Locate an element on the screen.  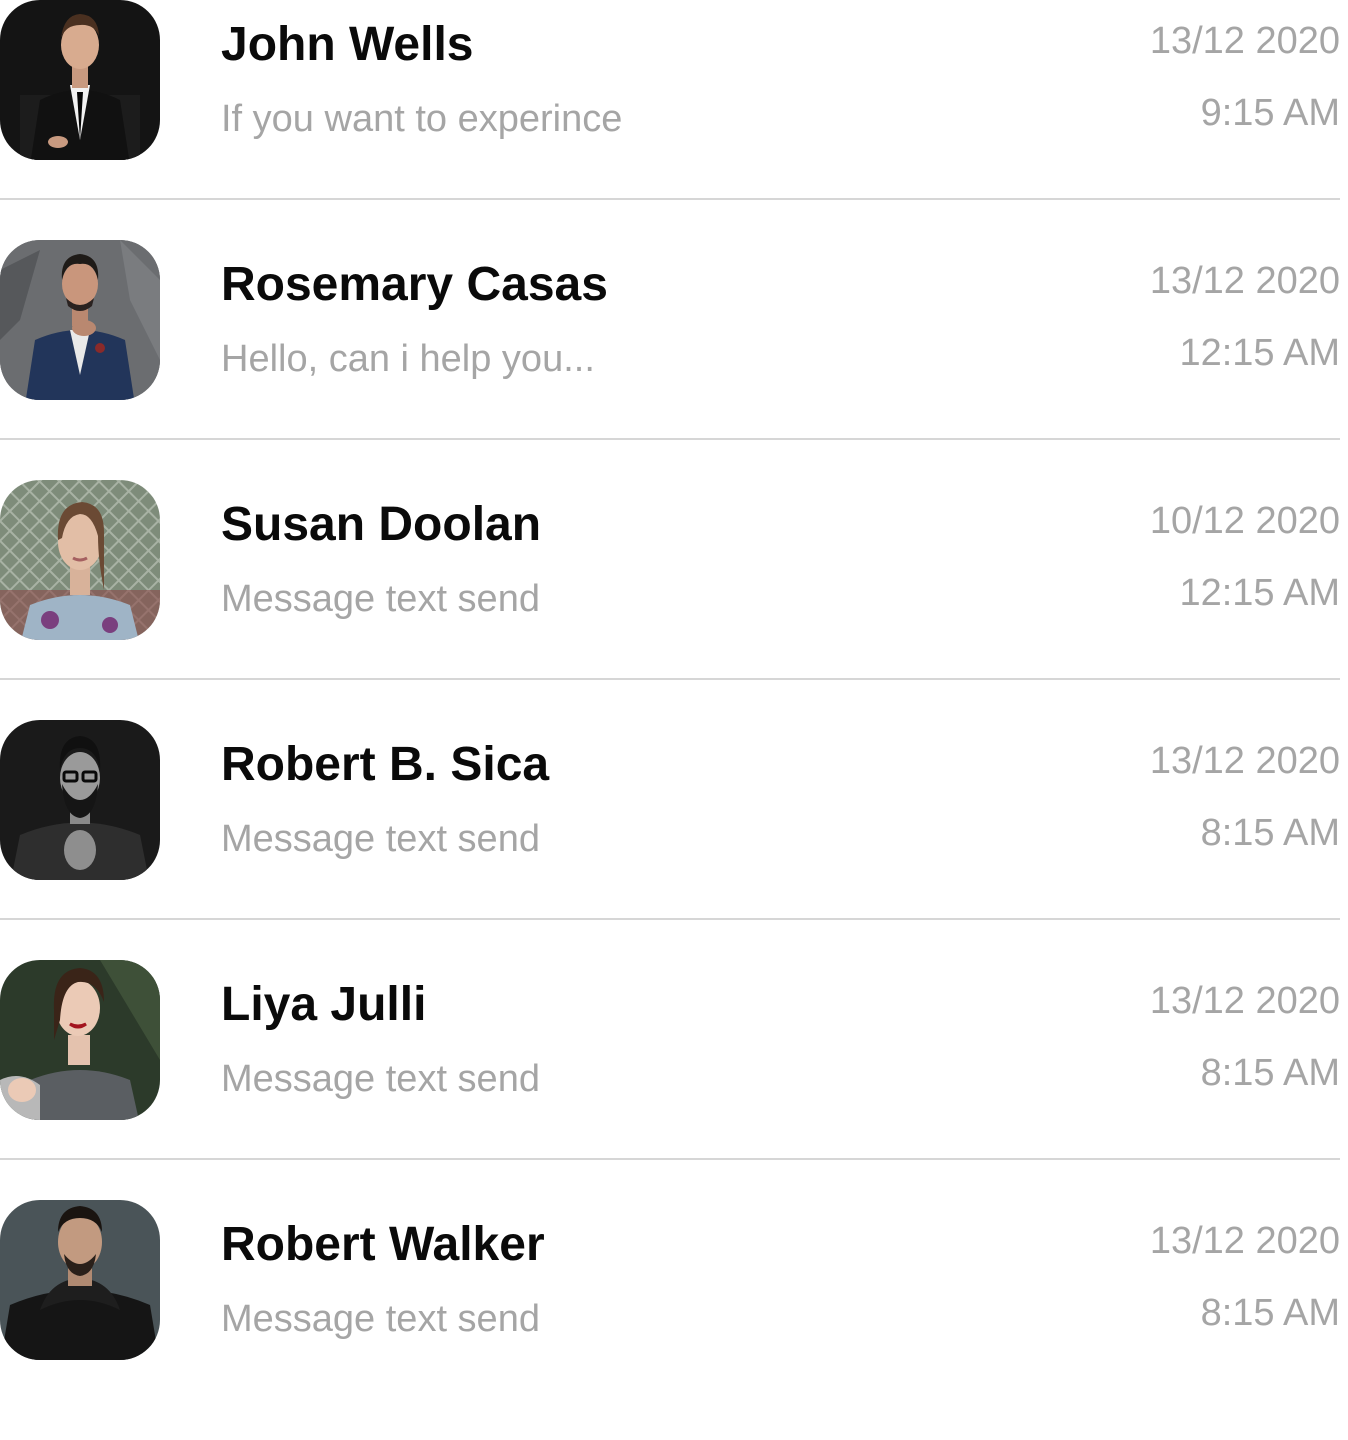
contact-name: Rosemary Casas is located at coordinates (414, 284).